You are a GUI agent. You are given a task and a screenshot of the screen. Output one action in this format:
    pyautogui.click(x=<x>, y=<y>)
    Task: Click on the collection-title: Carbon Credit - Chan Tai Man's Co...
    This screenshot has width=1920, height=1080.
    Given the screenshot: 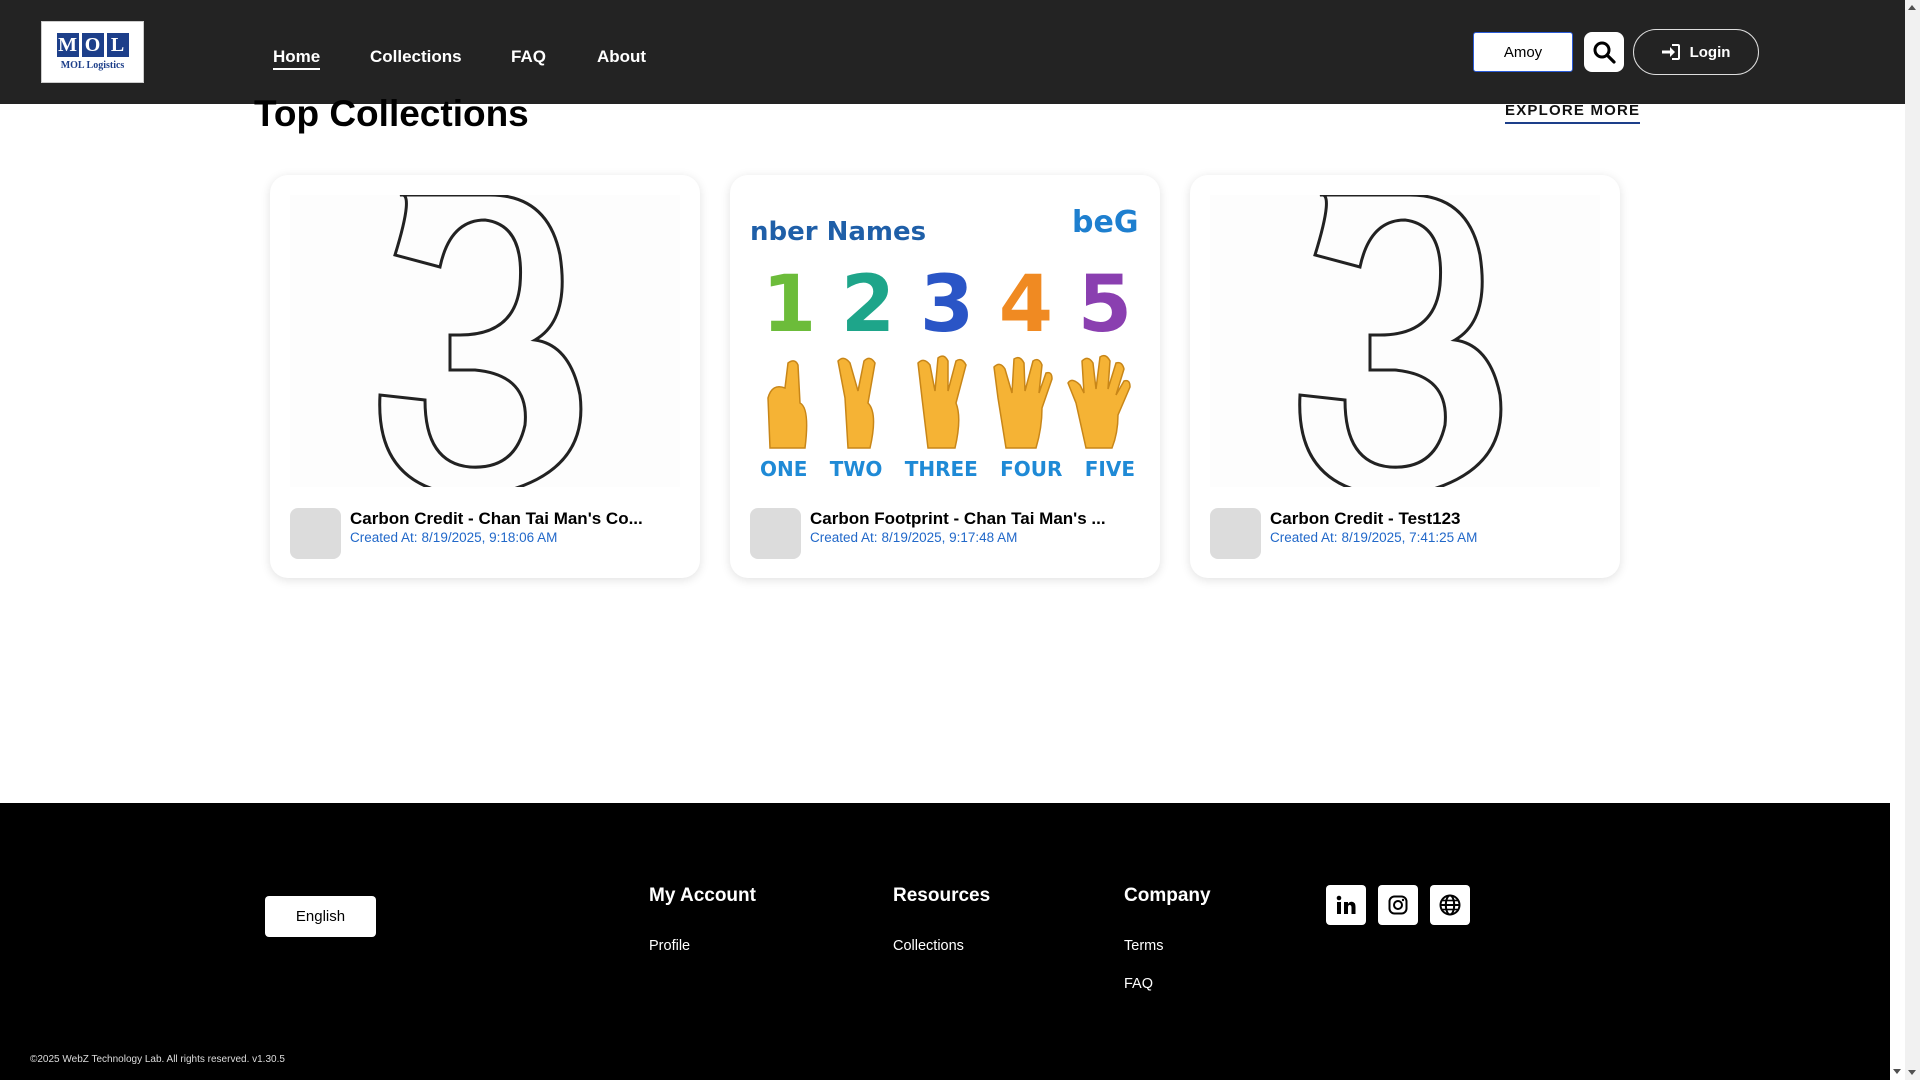 What is the action you would take?
    pyautogui.click(x=496, y=518)
    